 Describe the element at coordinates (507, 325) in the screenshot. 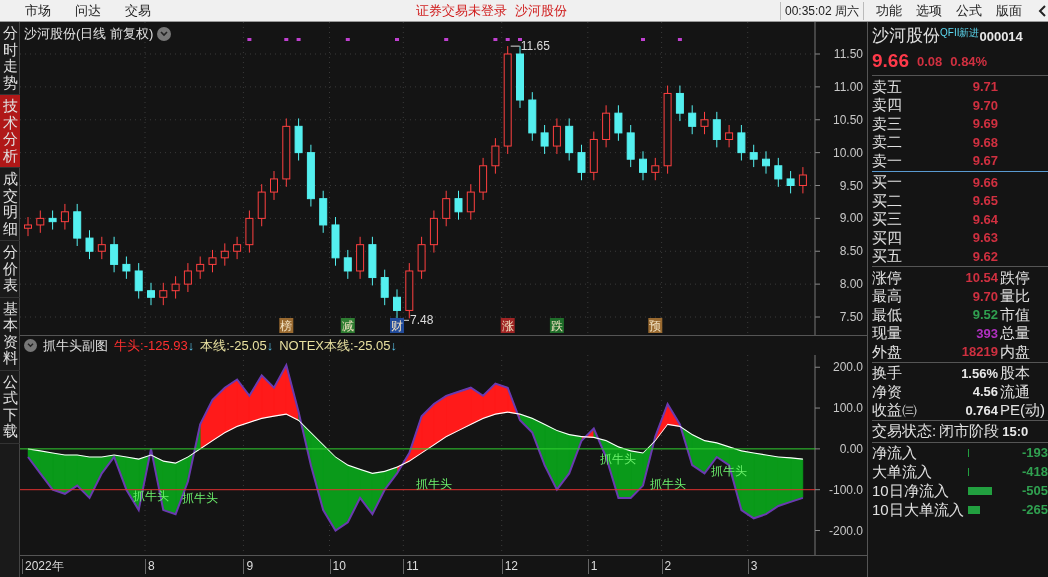

I see `event-marker: 涨` at that location.